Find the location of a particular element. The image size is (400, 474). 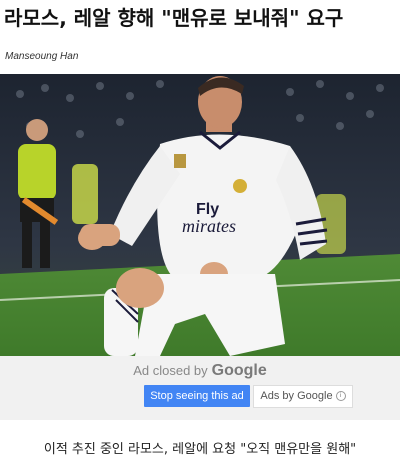

ad-closed-message: Ad closed by Google is located at coordinates (200, 371).